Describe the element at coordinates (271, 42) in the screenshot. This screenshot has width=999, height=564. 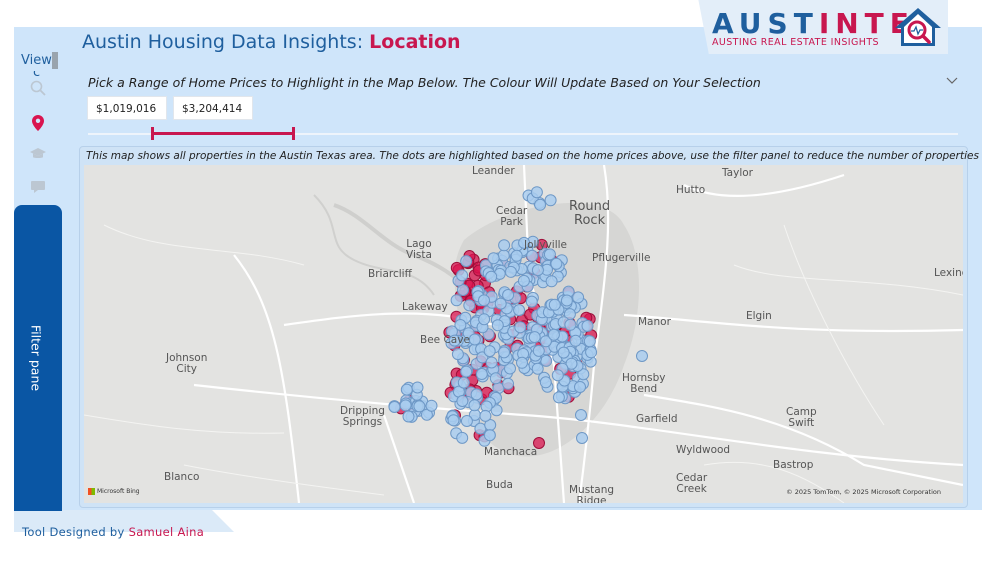
I see `page-title: Austin Housing Data Insights: Location` at that location.